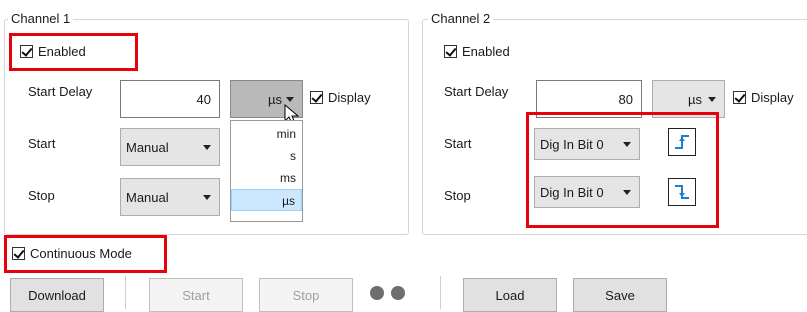  Describe the element at coordinates (476, 91) in the screenshot. I see `channel2-start-delay-label: Start Delay` at that location.